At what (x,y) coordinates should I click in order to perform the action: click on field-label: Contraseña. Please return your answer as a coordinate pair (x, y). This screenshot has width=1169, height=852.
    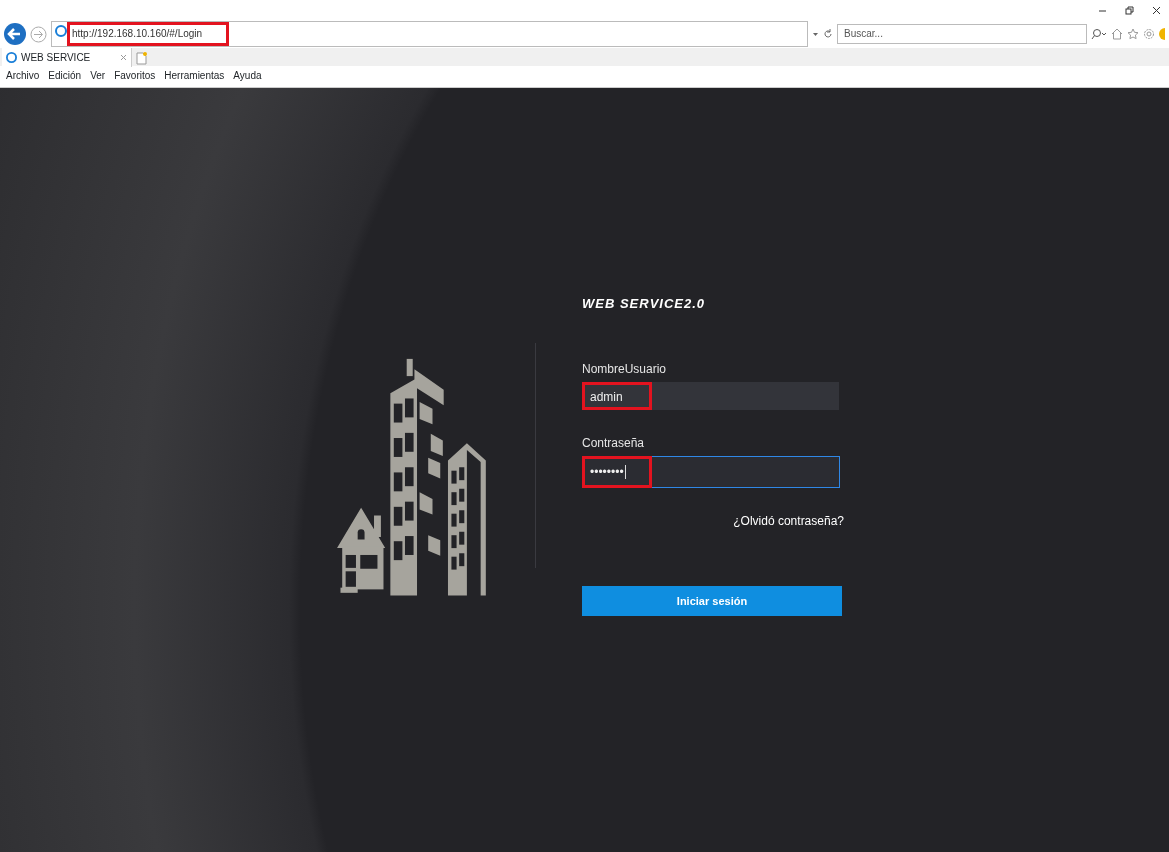
    Looking at the image, I should click on (614, 443).